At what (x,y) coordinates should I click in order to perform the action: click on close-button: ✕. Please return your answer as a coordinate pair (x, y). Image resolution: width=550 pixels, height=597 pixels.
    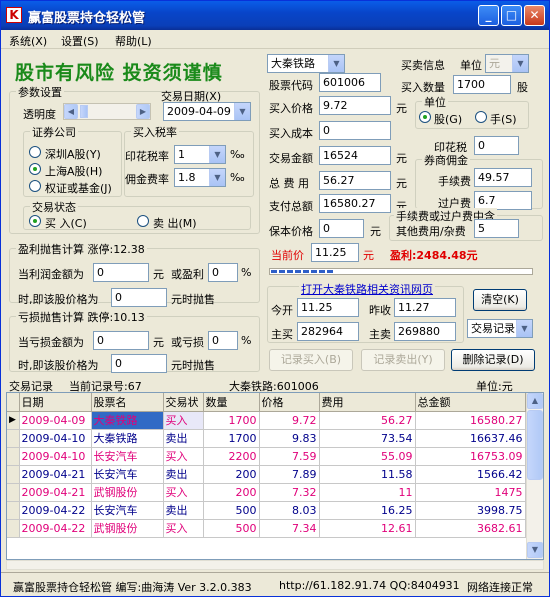
    Looking at the image, I should click on (534, 15).